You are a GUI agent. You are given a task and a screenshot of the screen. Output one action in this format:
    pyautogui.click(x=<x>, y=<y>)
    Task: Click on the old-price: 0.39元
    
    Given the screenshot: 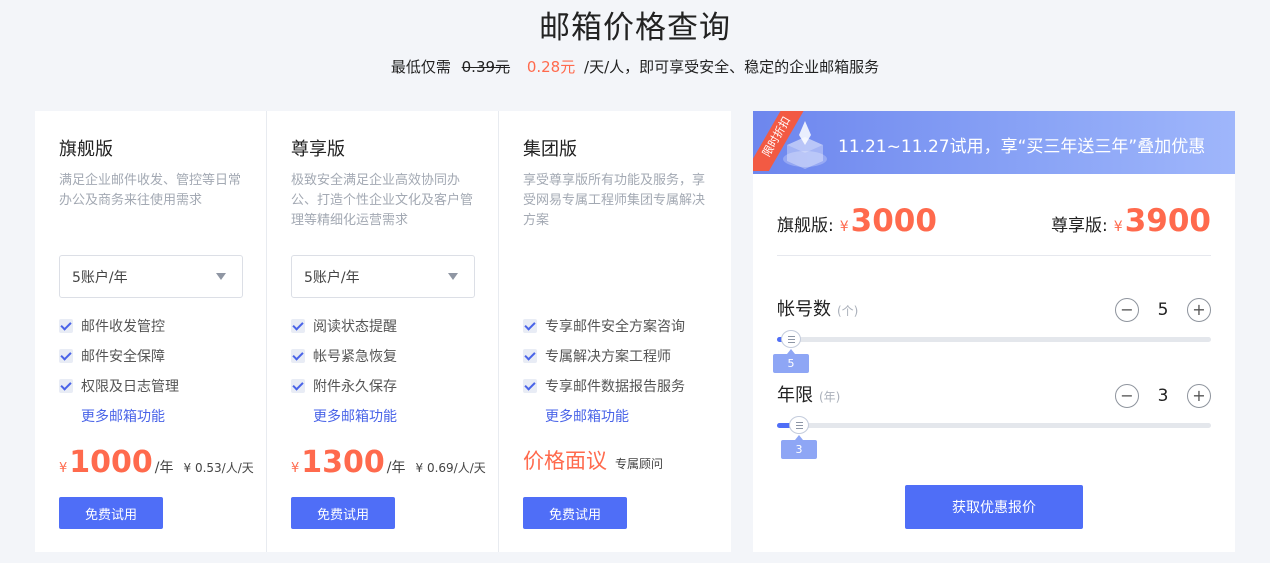 What is the action you would take?
    pyautogui.click(x=486, y=67)
    